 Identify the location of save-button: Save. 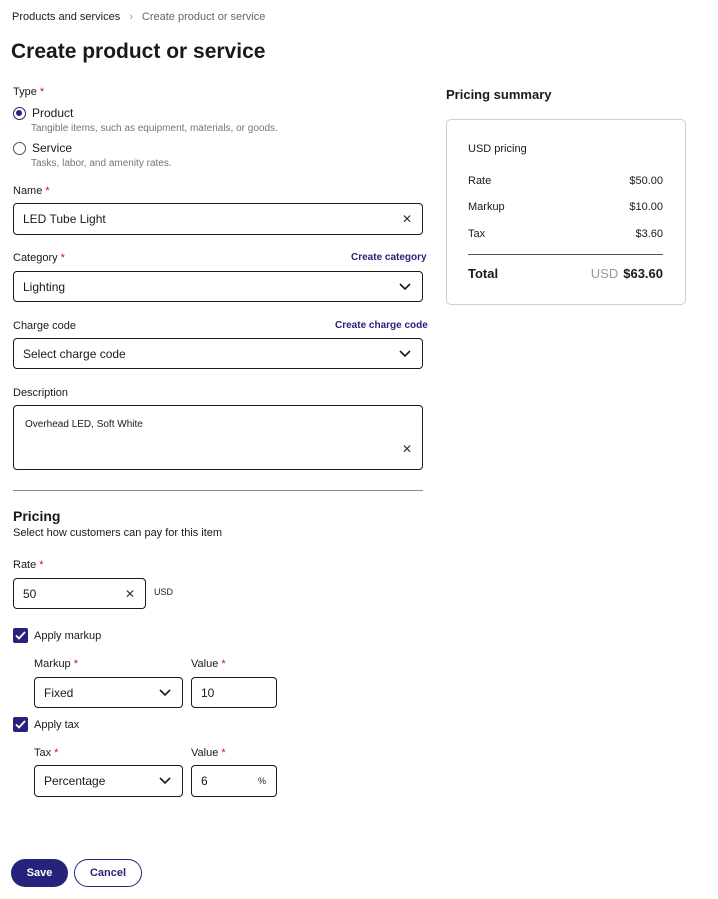
(39, 873).